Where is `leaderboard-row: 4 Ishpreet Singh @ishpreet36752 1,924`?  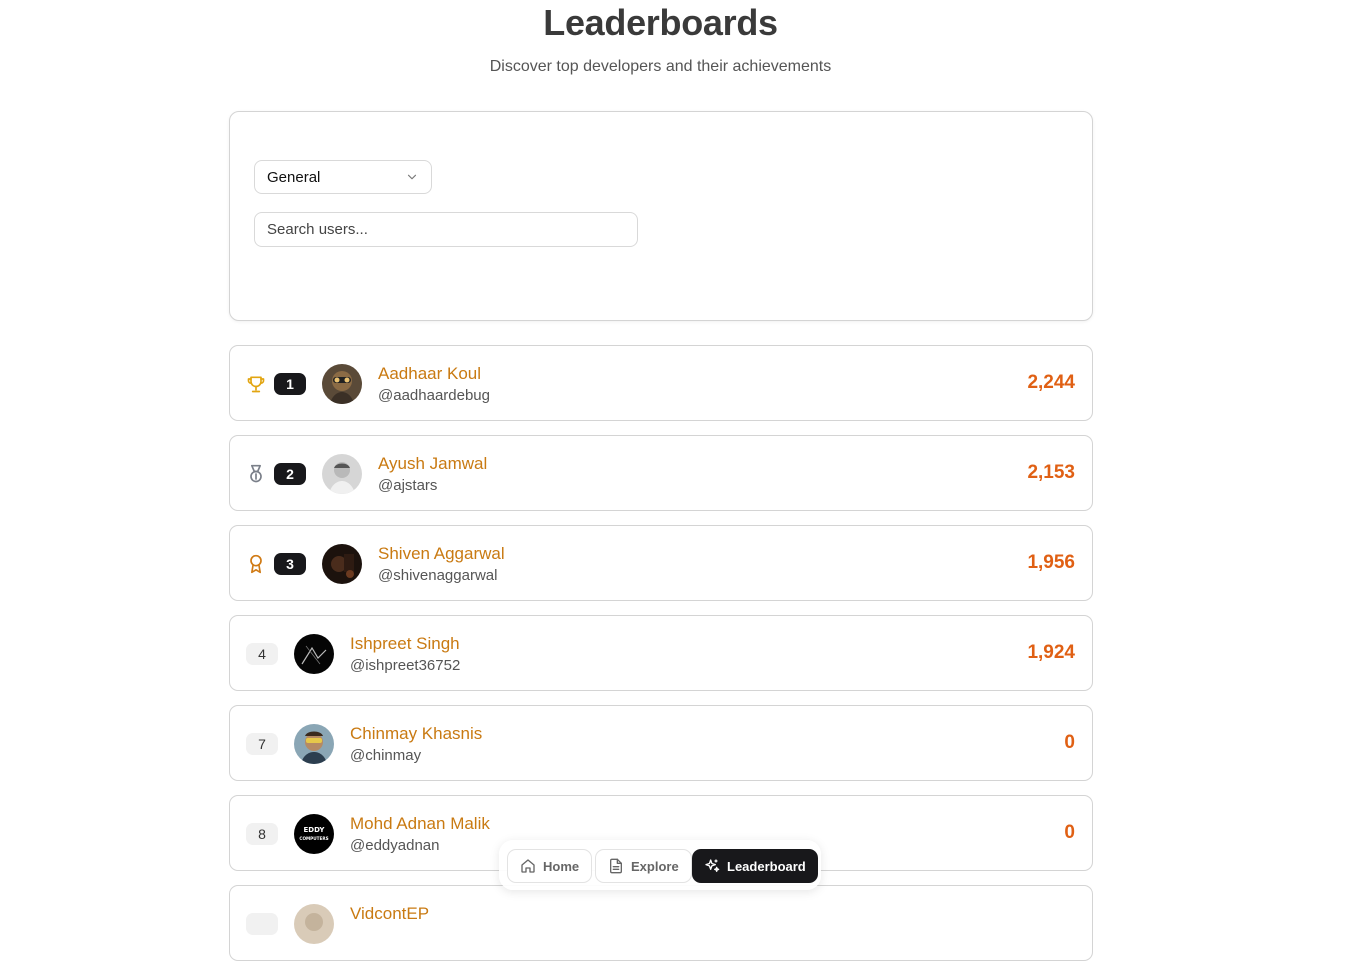
leaderboard-row: 4 Ishpreet Singh @ishpreet36752 1,924 is located at coordinates (661, 653).